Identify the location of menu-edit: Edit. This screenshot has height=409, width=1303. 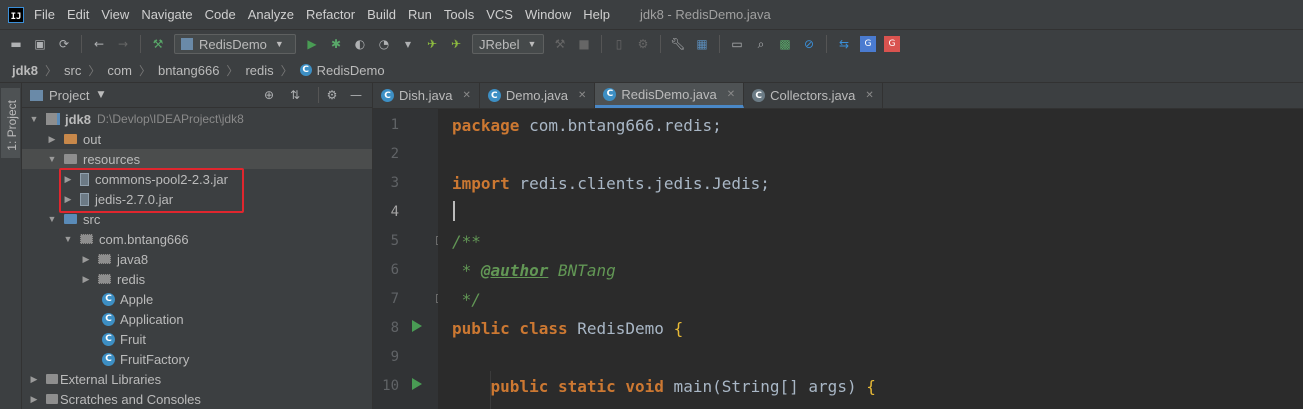
(78, 14).